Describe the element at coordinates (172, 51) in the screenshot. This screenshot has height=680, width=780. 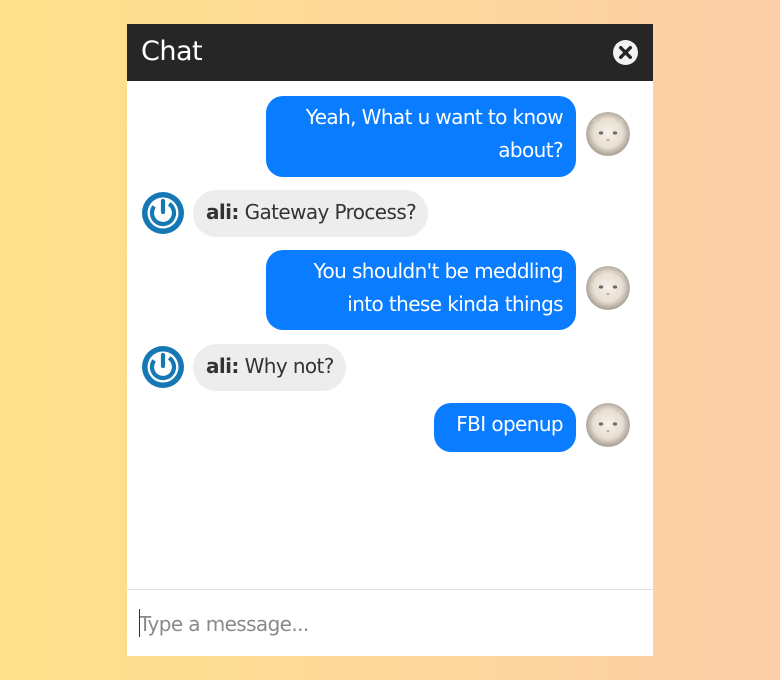
I see `chat-title: Chat` at that location.